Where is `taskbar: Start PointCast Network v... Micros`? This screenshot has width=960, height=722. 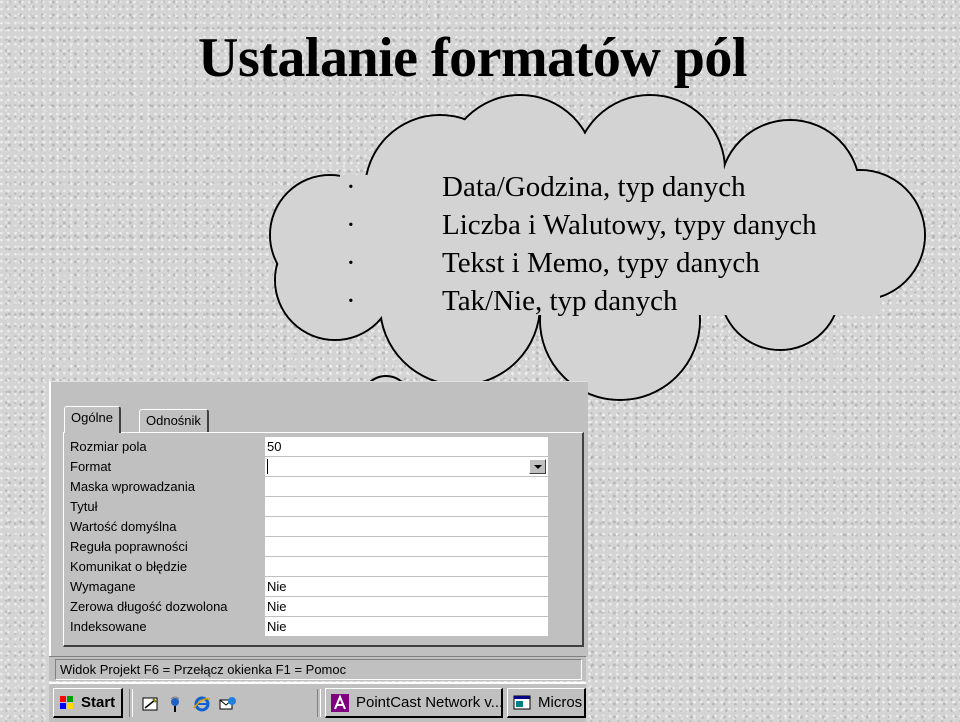 taskbar: Start PointCast Network v... Micros is located at coordinates (317, 702).